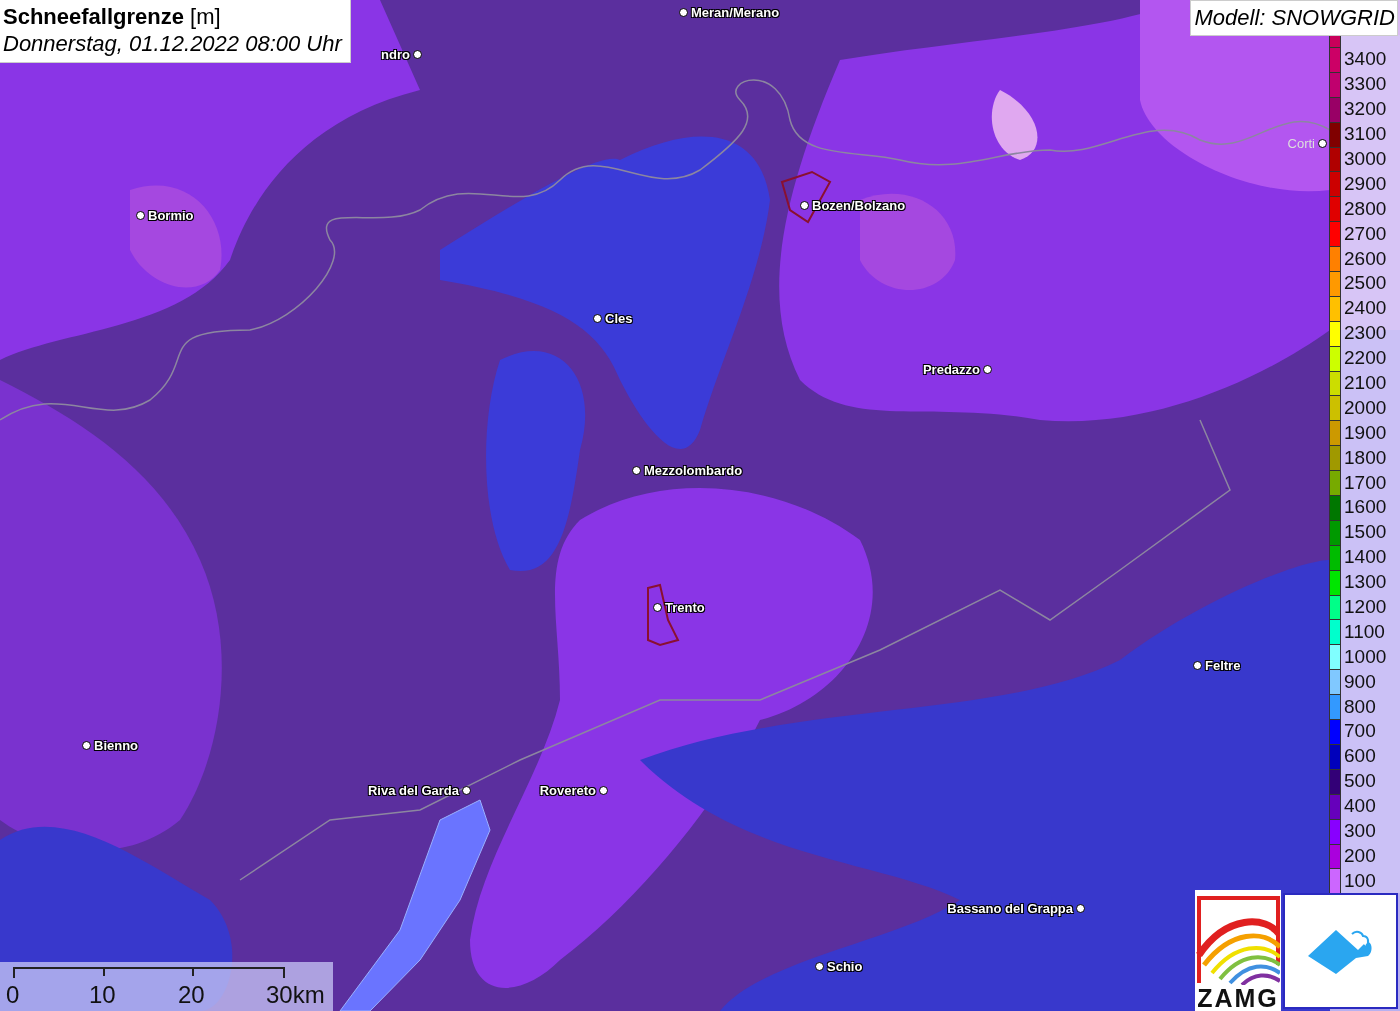  I want to click on map-title: Schneefallgrenze [m], so click(112, 16).